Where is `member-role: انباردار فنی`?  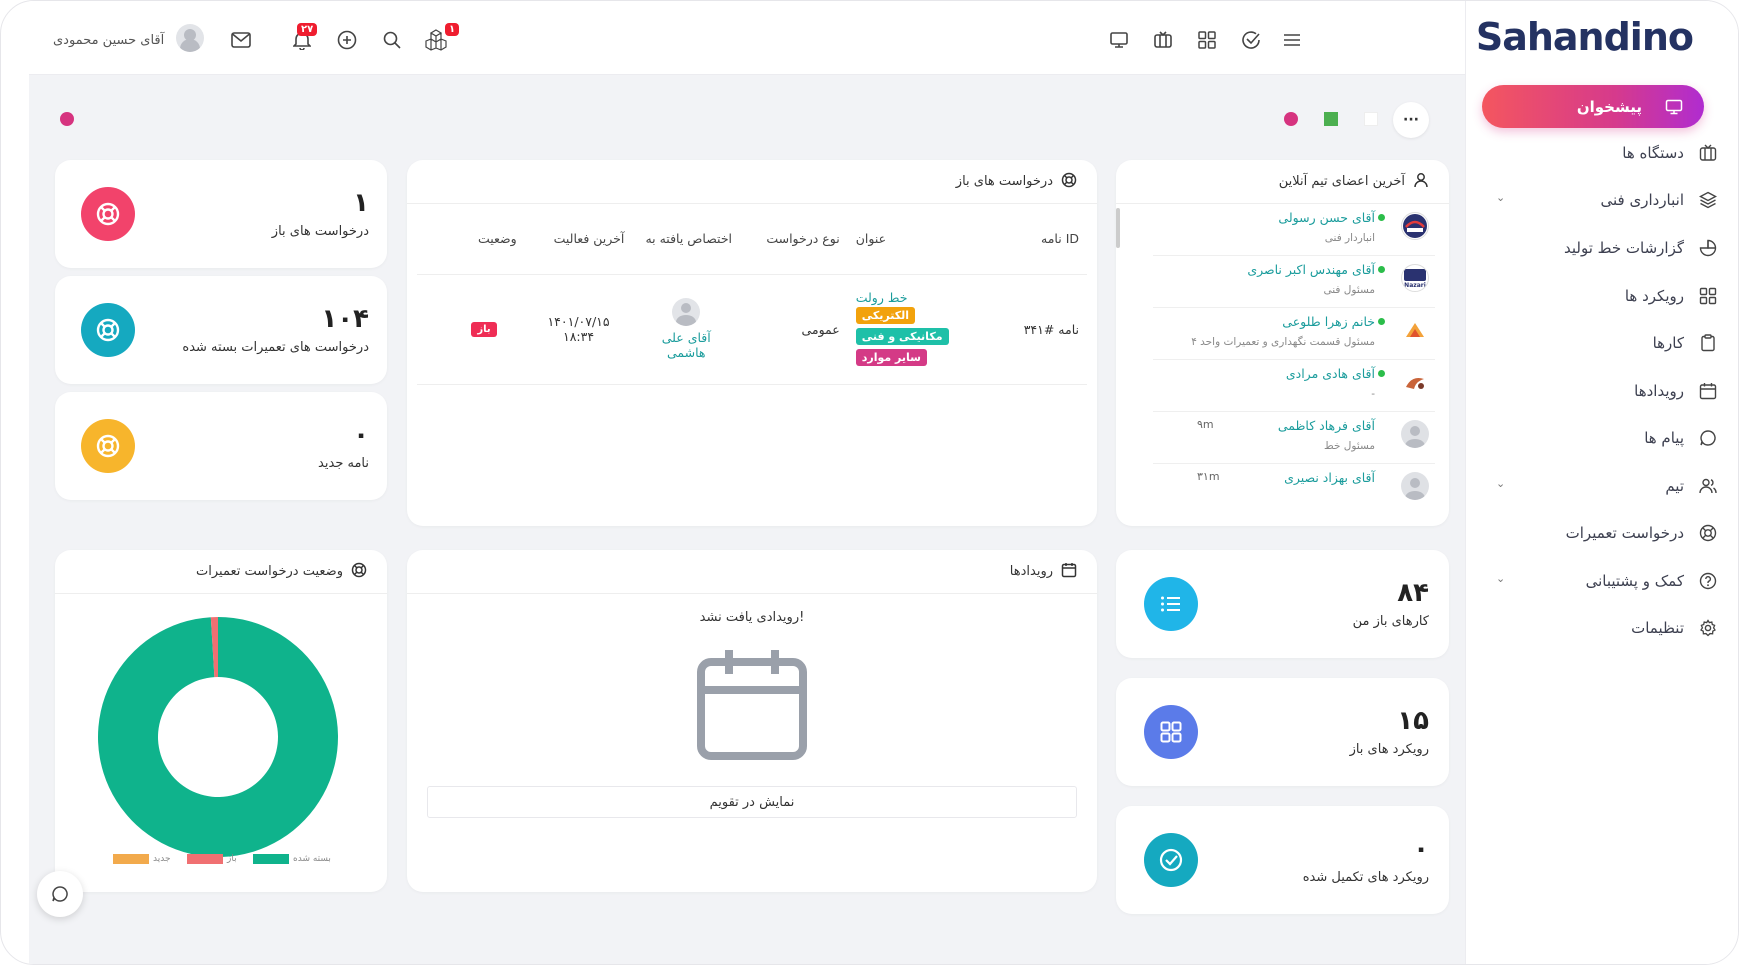 member-role: انباردار فنی is located at coordinates (1349, 238).